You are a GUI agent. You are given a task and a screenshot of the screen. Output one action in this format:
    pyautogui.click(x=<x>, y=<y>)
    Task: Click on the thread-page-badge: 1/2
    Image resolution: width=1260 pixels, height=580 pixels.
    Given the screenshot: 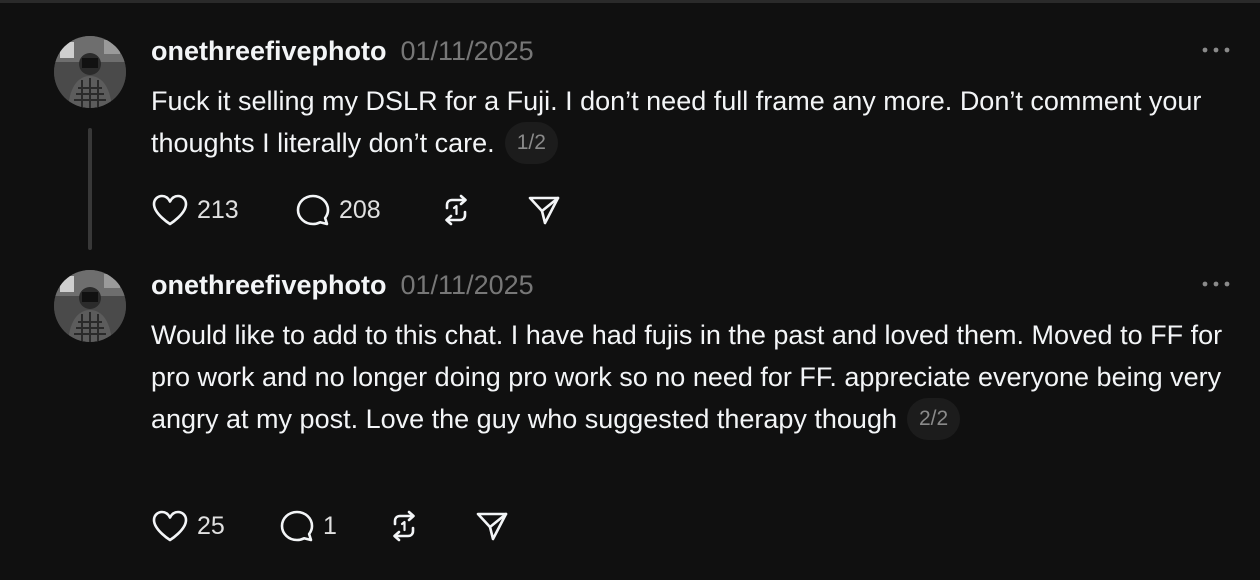 What is the action you would take?
    pyautogui.click(x=531, y=143)
    